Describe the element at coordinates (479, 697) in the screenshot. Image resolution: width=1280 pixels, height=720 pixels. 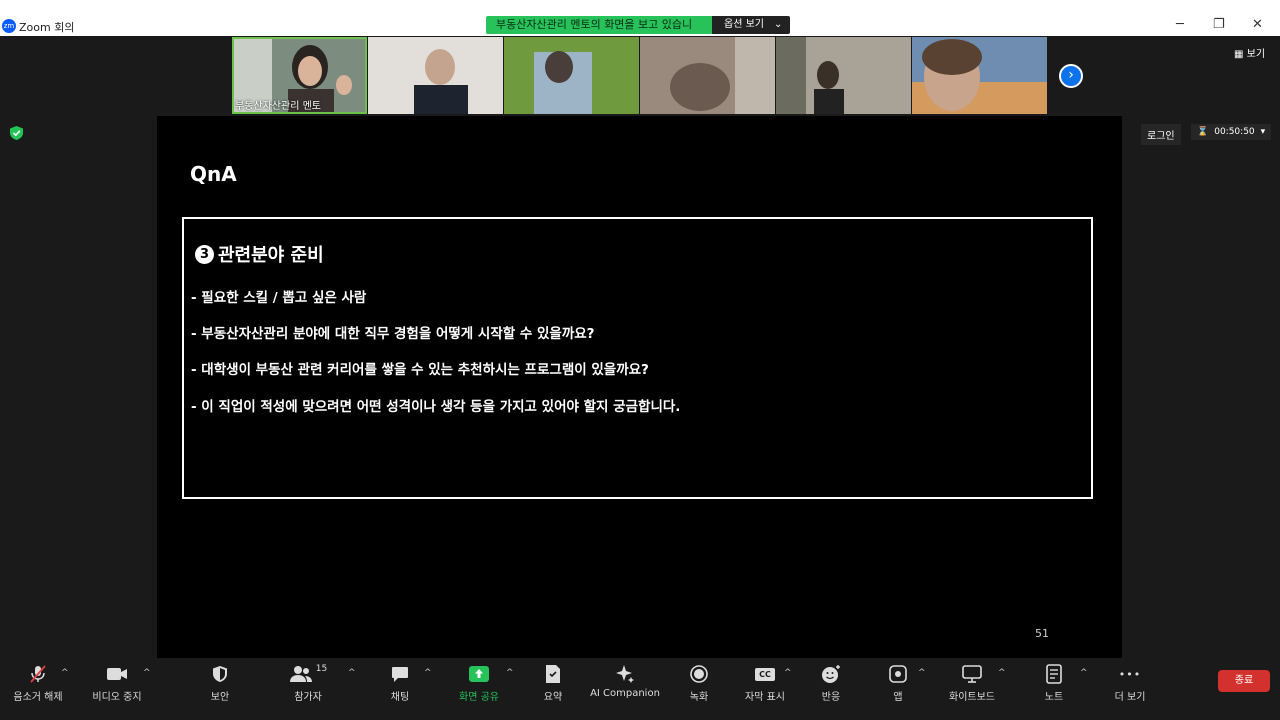
I see `share-screen-label: 화면 공유` at that location.